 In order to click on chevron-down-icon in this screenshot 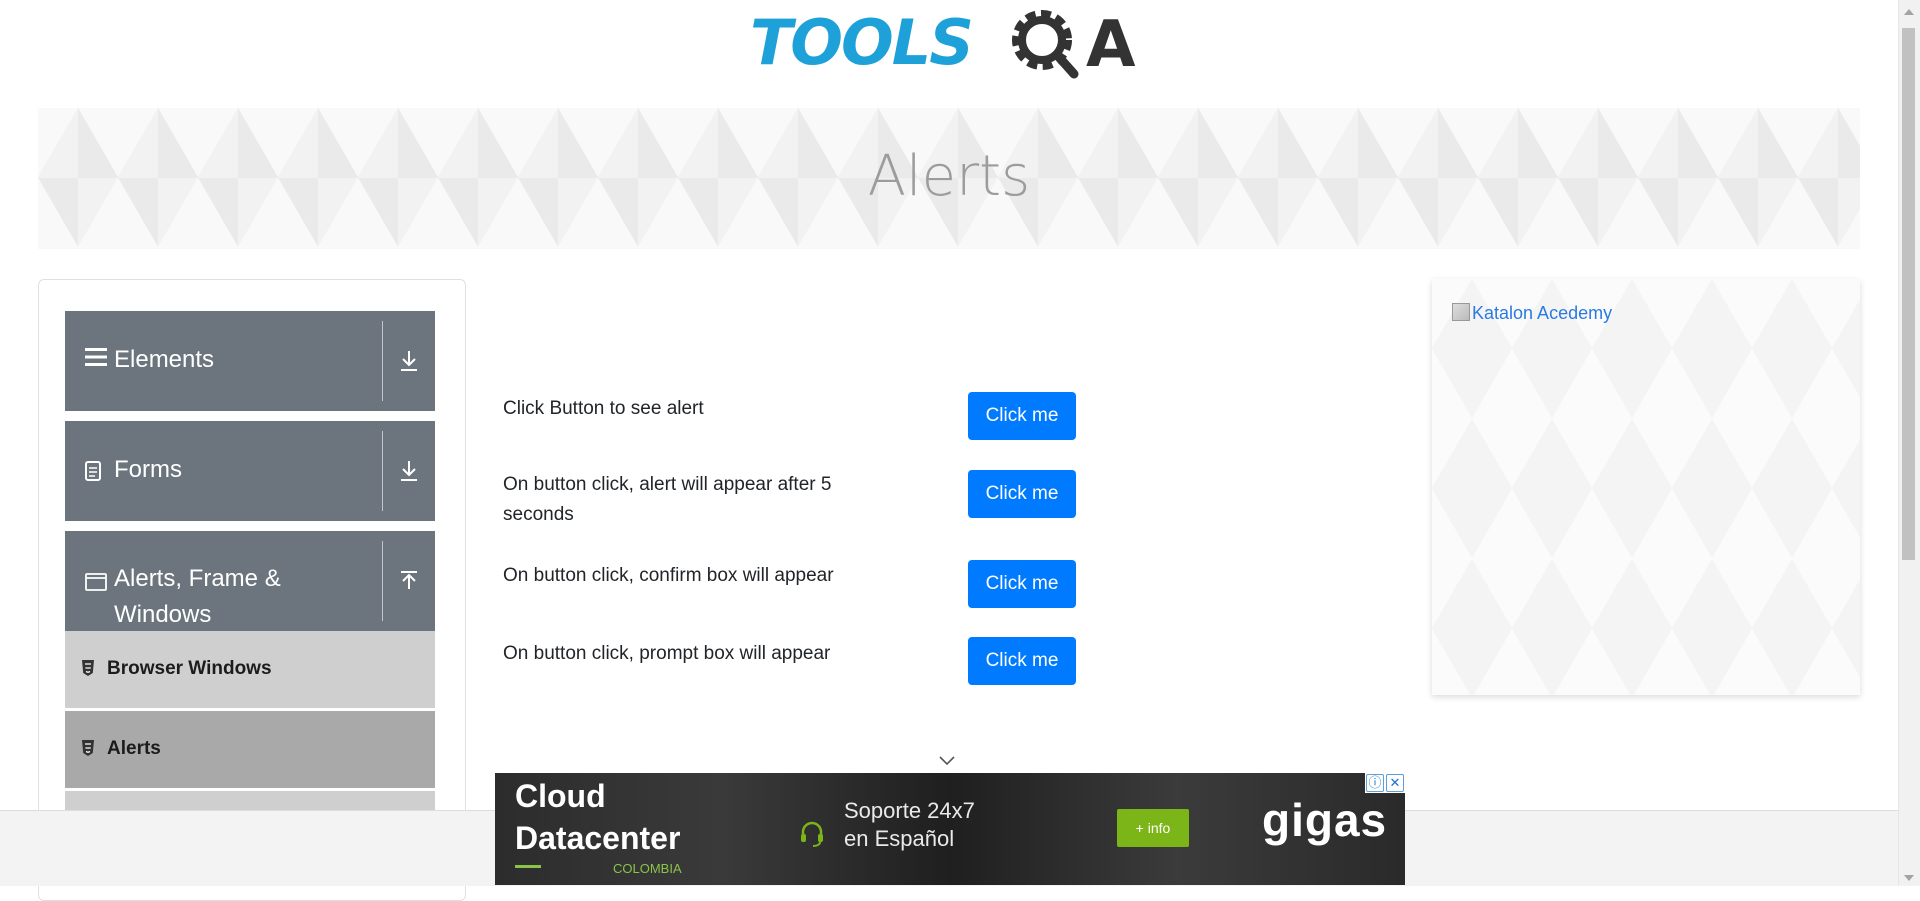, I will do `click(947, 761)`.